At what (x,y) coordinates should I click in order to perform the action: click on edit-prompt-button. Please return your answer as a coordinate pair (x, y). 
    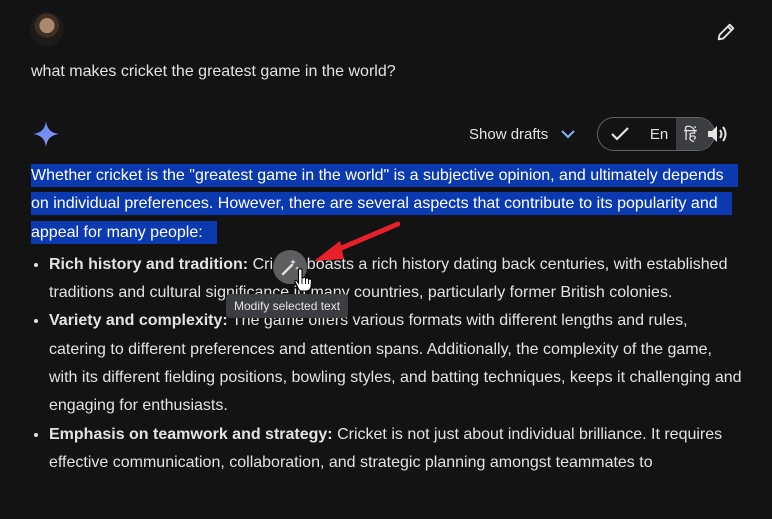
    Looking at the image, I should click on (726, 32).